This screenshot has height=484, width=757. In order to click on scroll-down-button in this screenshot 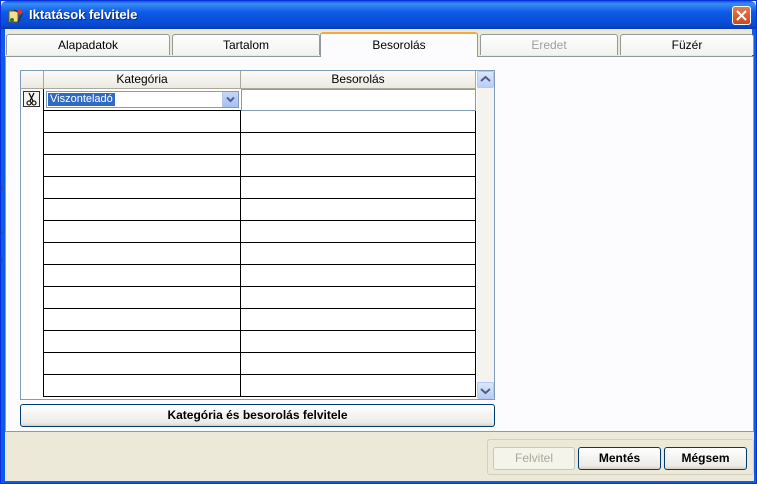, I will do `click(485, 390)`.